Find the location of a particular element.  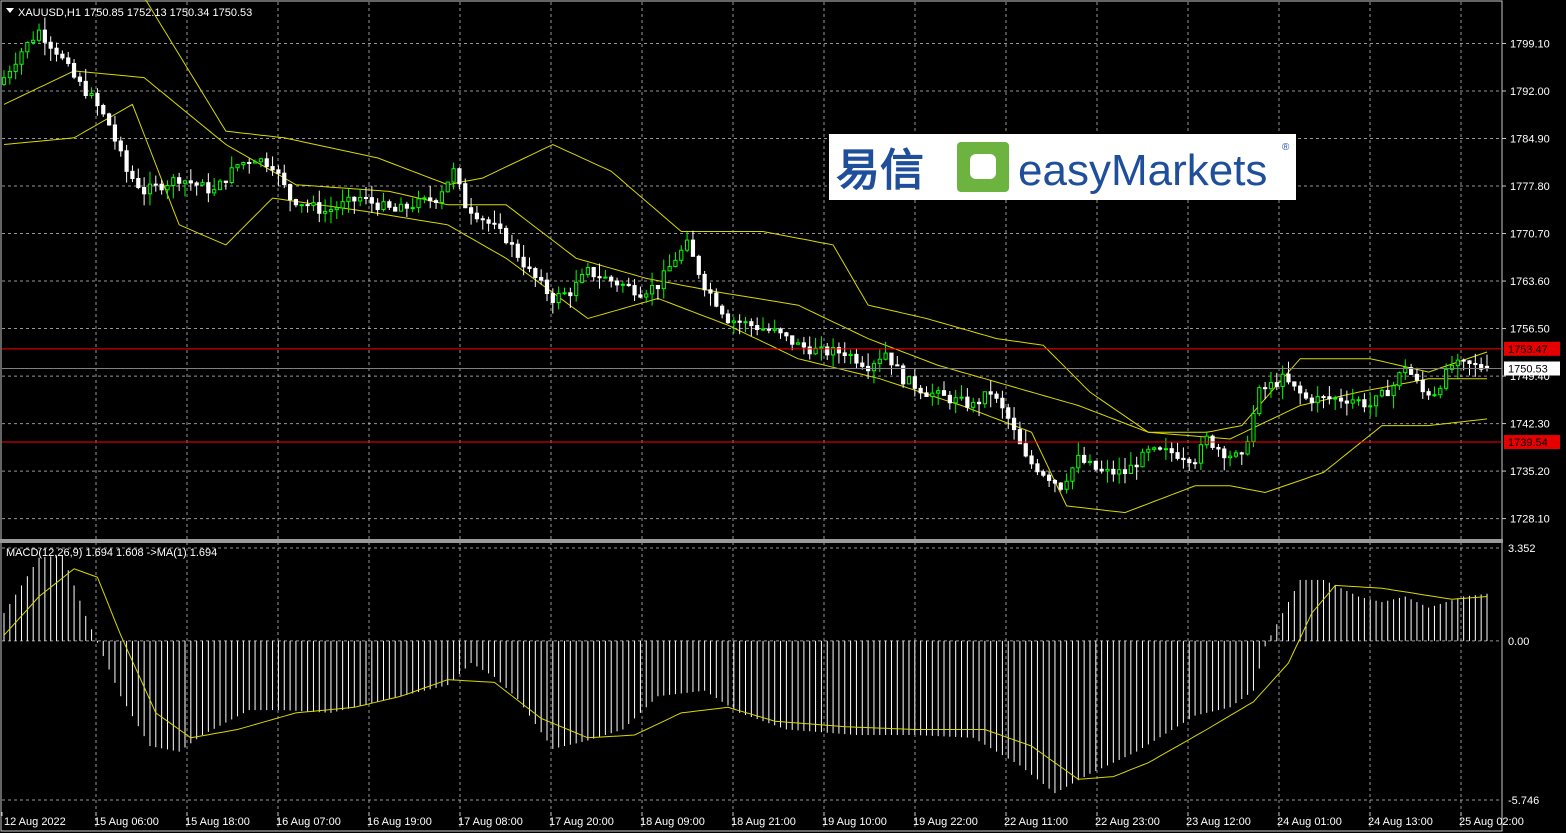

price-axis-label: 1763.60 is located at coordinates (1530, 282).